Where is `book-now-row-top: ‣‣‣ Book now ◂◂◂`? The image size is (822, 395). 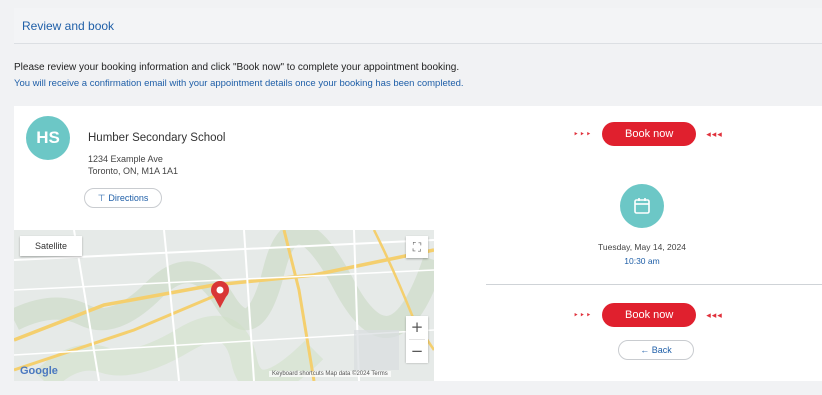 book-now-row-top: ‣‣‣ Book now ◂◂◂ is located at coordinates (648, 134).